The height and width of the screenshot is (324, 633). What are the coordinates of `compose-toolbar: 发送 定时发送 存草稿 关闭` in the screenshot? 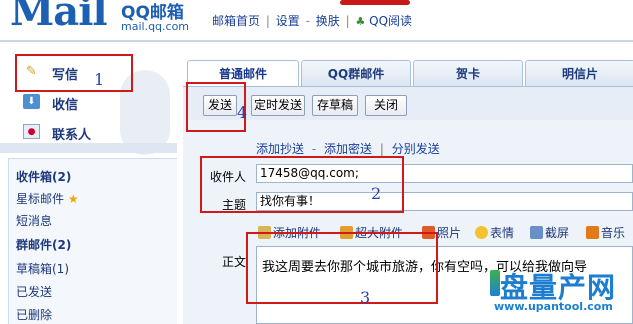 It's located at (408, 103).